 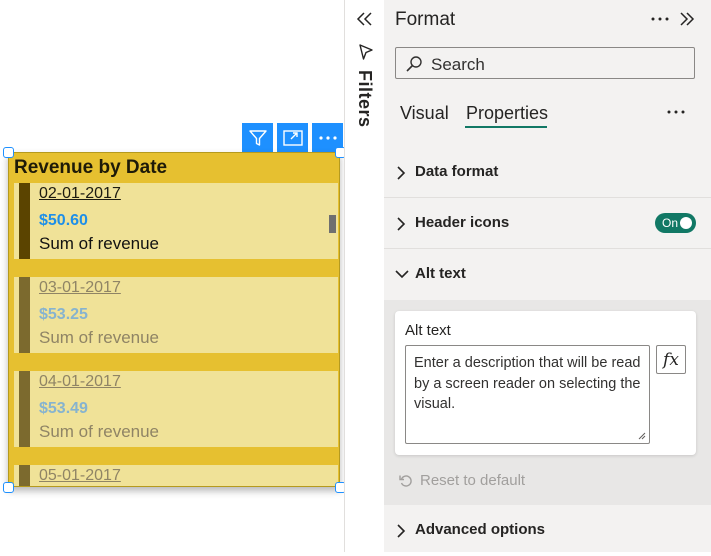 I want to click on conditional-formatting-fx-button: fx, so click(x=671, y=359).